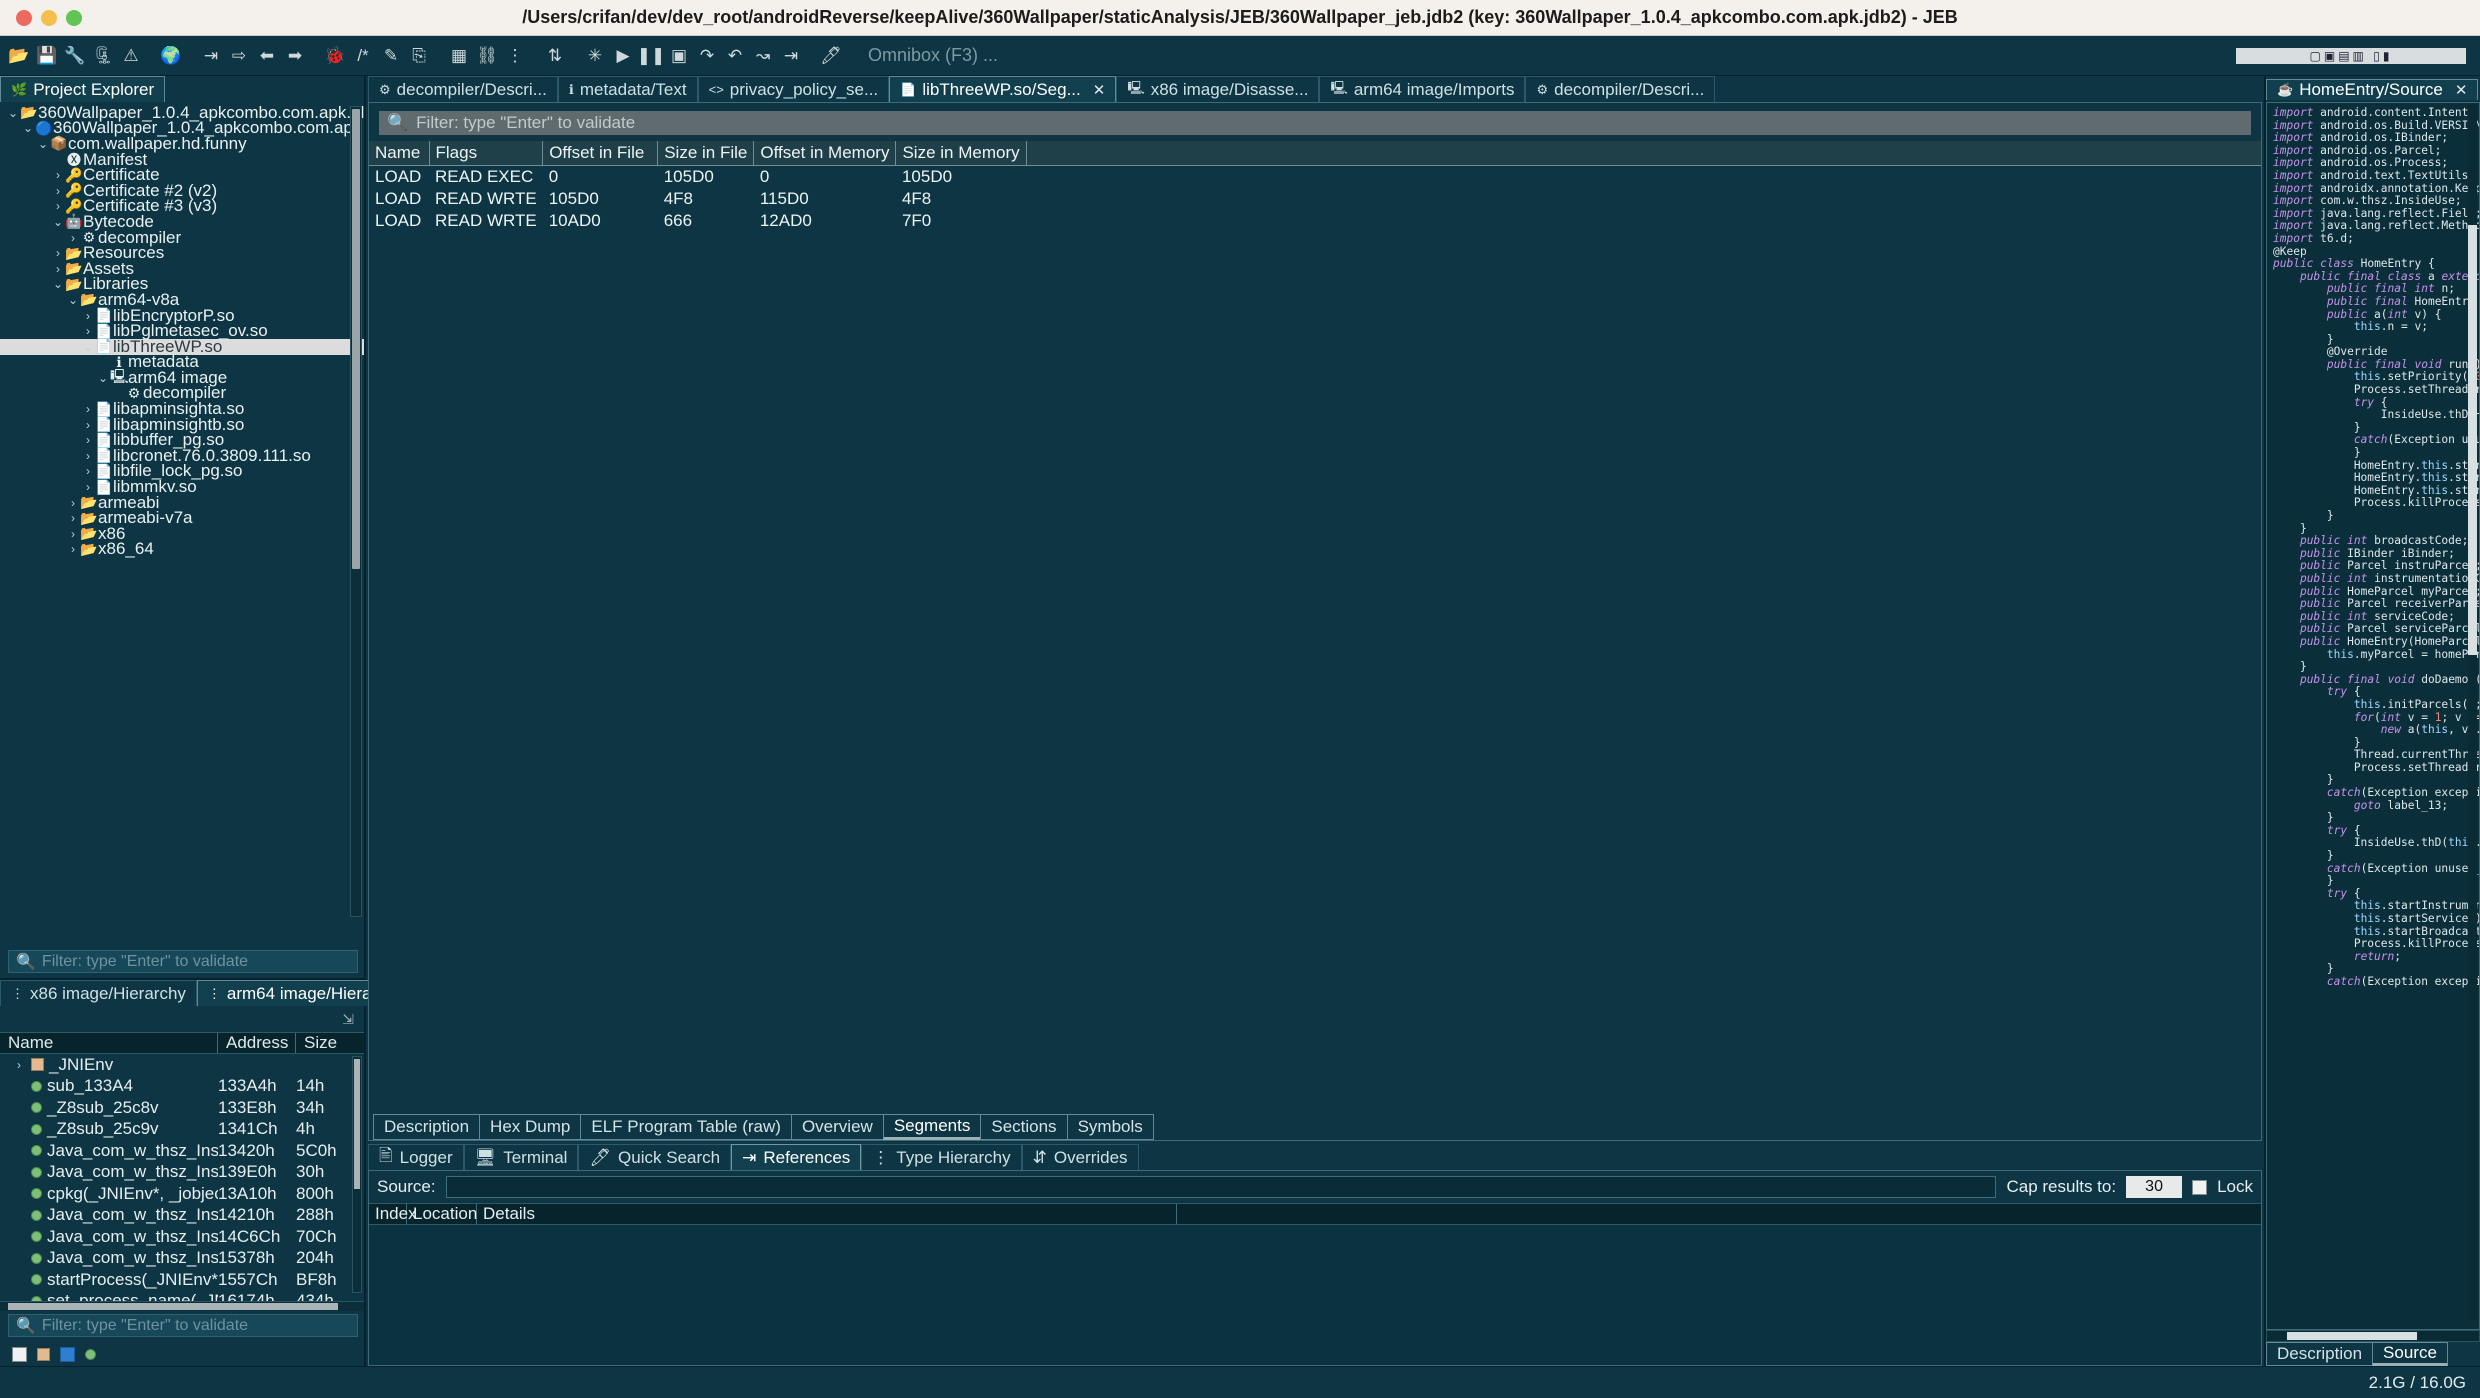 Image resolution: width=2480 pixels, height=1398 pixels. Describe the element at coordinates (183, 1325) in the screenshot. I see `hierarchy-filter-input: 🔍 Filter: type "Enter" to validate` at that location.